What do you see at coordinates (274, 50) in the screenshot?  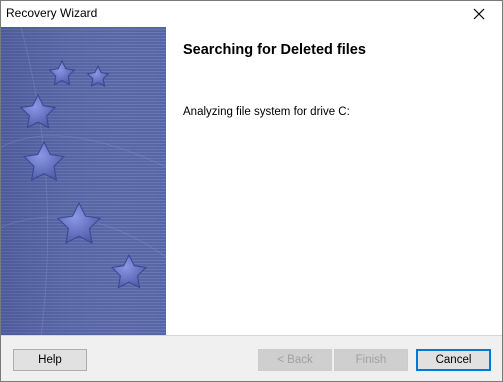 I see `page-heading: Searching for Deleted files` at bounding box center [274, 50].